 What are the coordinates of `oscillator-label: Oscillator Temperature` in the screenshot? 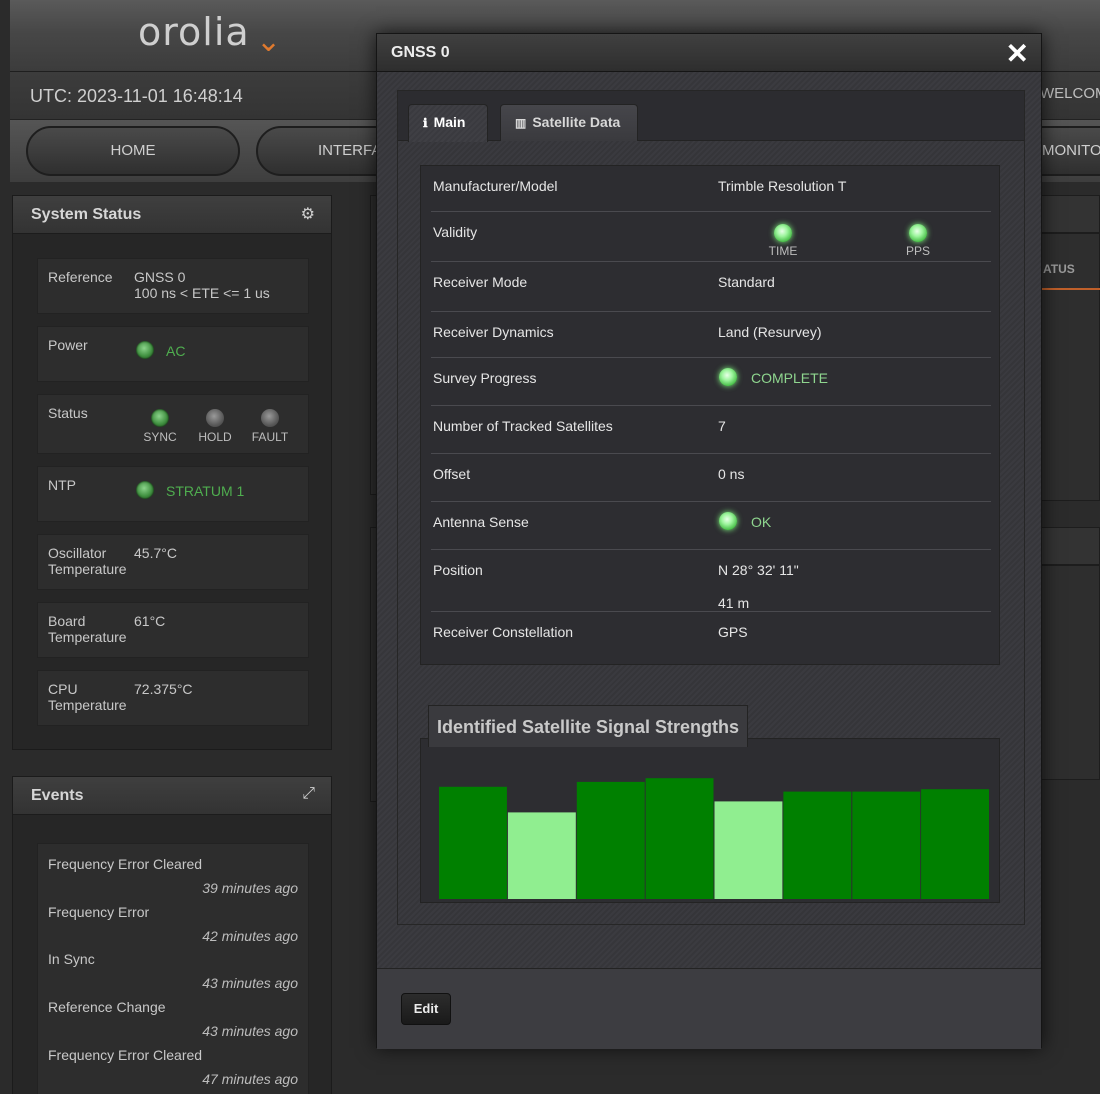 It's located at (87, 561).